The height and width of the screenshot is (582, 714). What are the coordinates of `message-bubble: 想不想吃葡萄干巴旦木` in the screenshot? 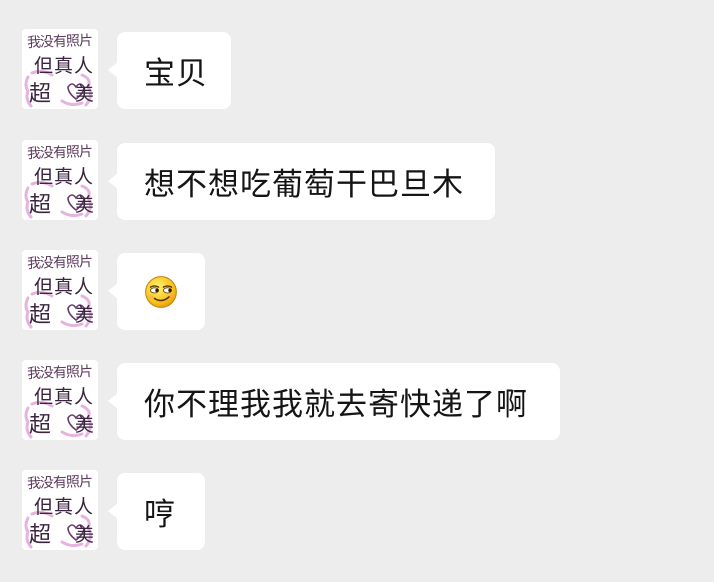 It's located at (301, 181).